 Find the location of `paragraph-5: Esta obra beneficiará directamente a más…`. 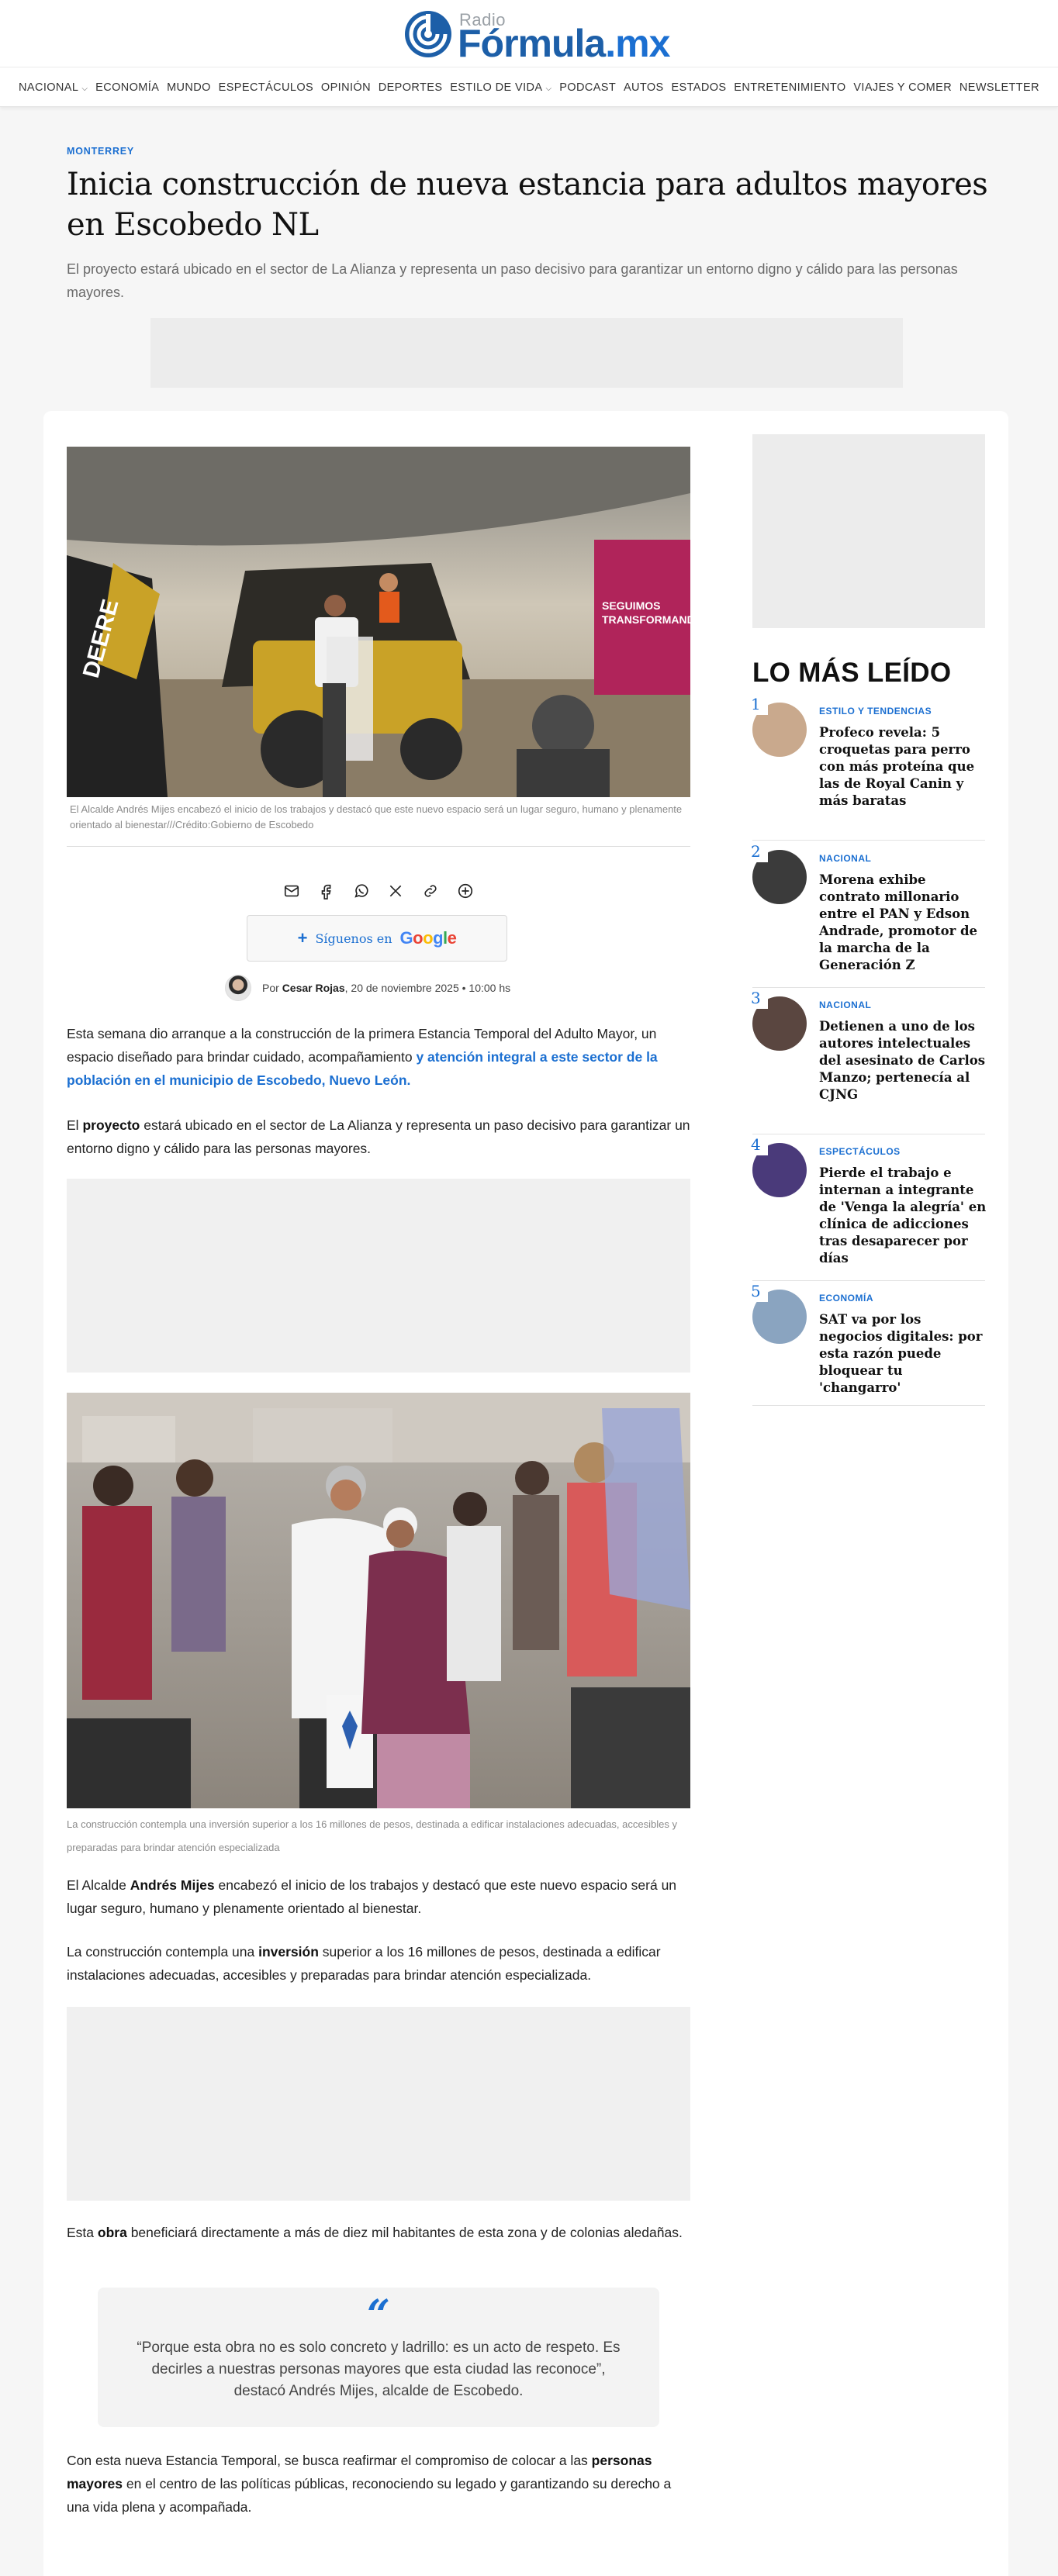

paragraph-5: Esta obra beneficiará directamente a más… is located at coordinates (375, 2232).